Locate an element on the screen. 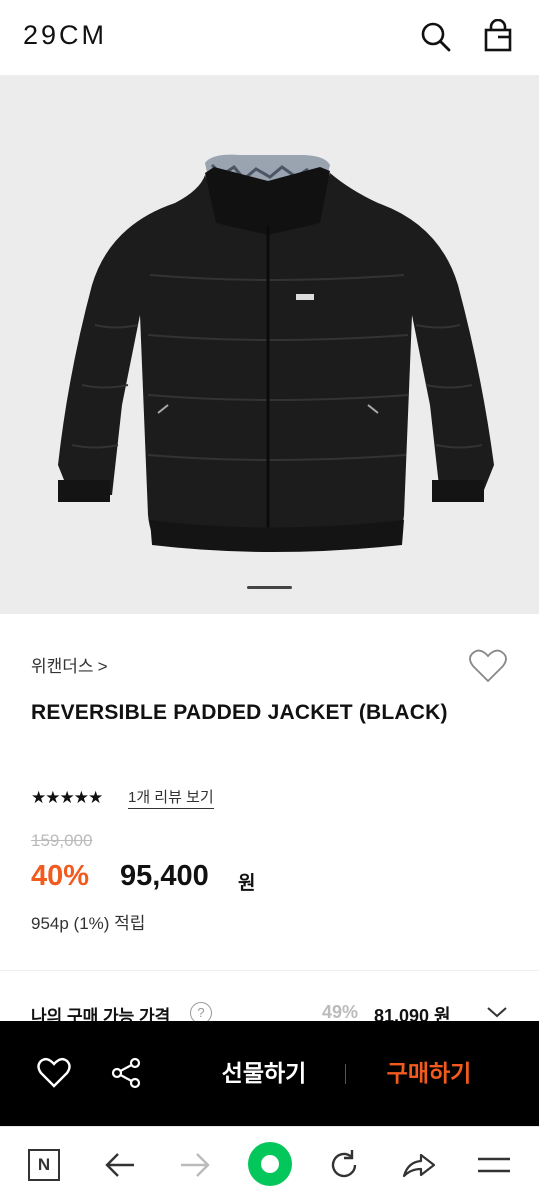  home-icon is located at coordinates (270, 1164).